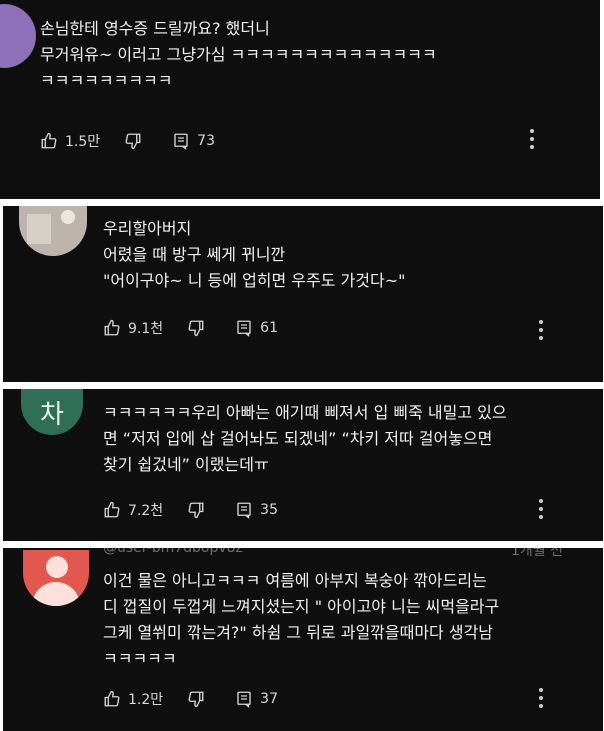  I want to click on comment-line: 그케 열쒸미 깎는겨?" 하쉼 그 뒤로 과일깎을때마다 생각남, so click(298, 632).